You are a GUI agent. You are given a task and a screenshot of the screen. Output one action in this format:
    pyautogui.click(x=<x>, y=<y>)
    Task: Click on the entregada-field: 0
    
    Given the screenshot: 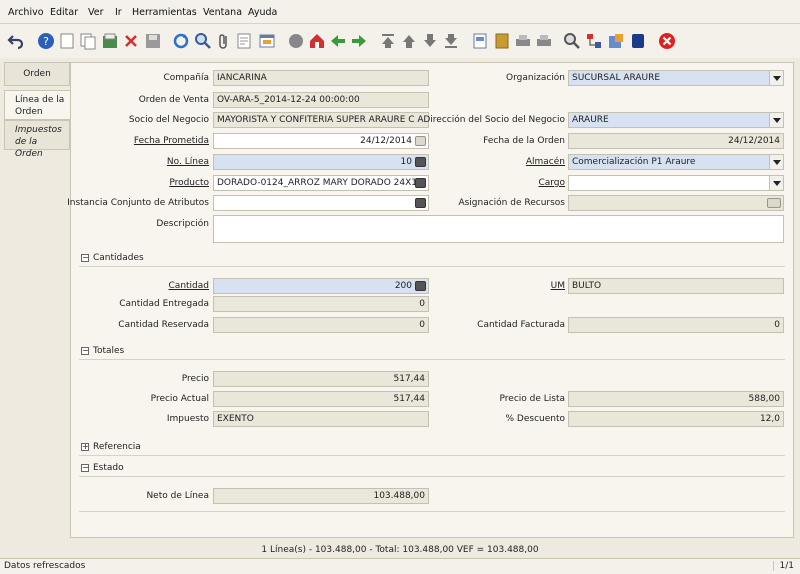 What is the action you would take?
    pyautogui.click(x=321, y=304)
    